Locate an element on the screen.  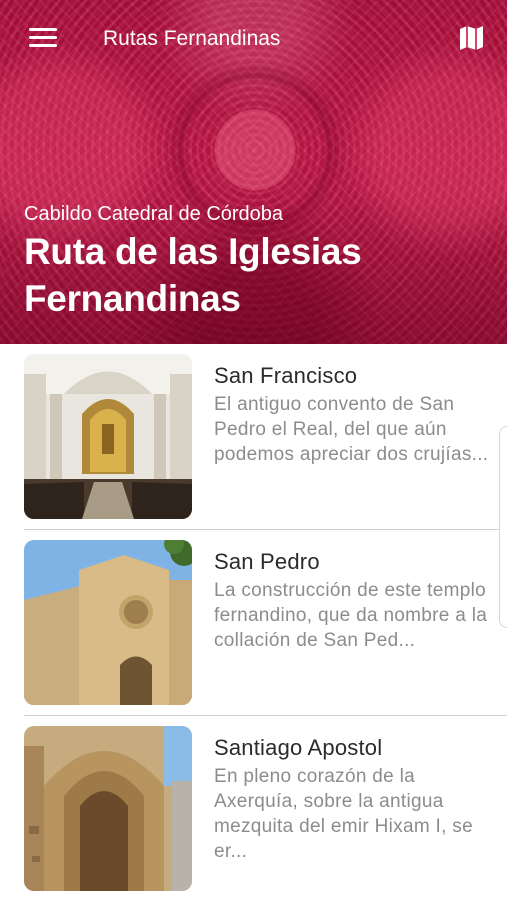
church-name: Santiago Apostol is located at coordinates (298, 747).